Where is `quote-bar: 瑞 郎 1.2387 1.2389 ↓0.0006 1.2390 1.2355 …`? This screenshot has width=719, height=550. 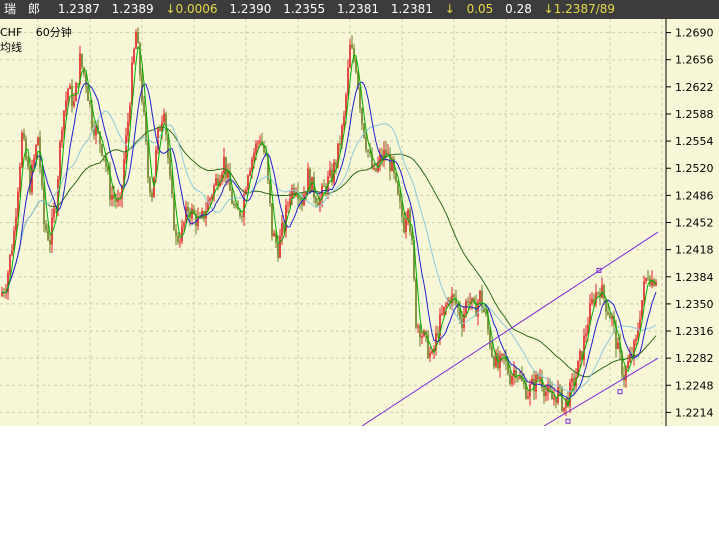
quote-bar: 瑞 郎 1.2387 1.2389 ↓0.0006 1.2390 1.2355 … is located at coordinates (359, 9).